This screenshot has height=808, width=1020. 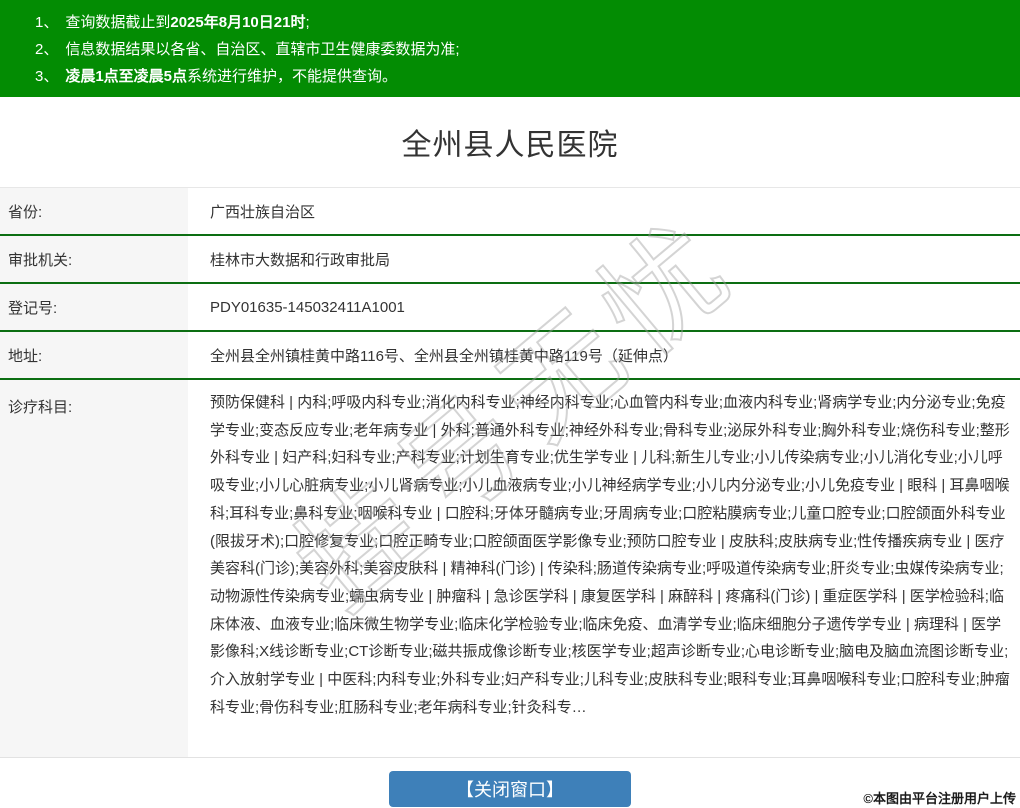 What do you see at coordinates (522, 76) in the screenshot?
I see `notice-item: 3、 凌晨1点至凌晨5点系统进行维护，不能提供查询。` at bounding box center [522, 76].